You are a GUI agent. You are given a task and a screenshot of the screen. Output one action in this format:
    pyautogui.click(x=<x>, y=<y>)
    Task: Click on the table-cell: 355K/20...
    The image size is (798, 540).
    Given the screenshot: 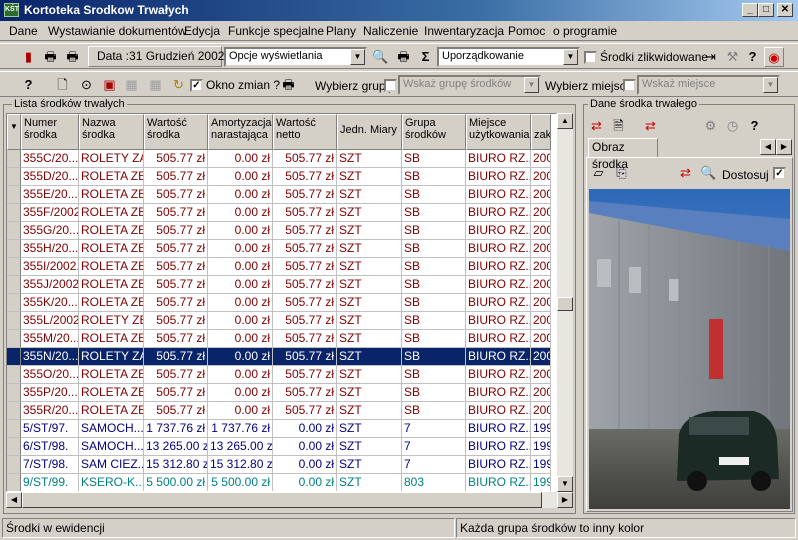 What is the action you would take?
    pyautogui.click(x=50, y=303)
    